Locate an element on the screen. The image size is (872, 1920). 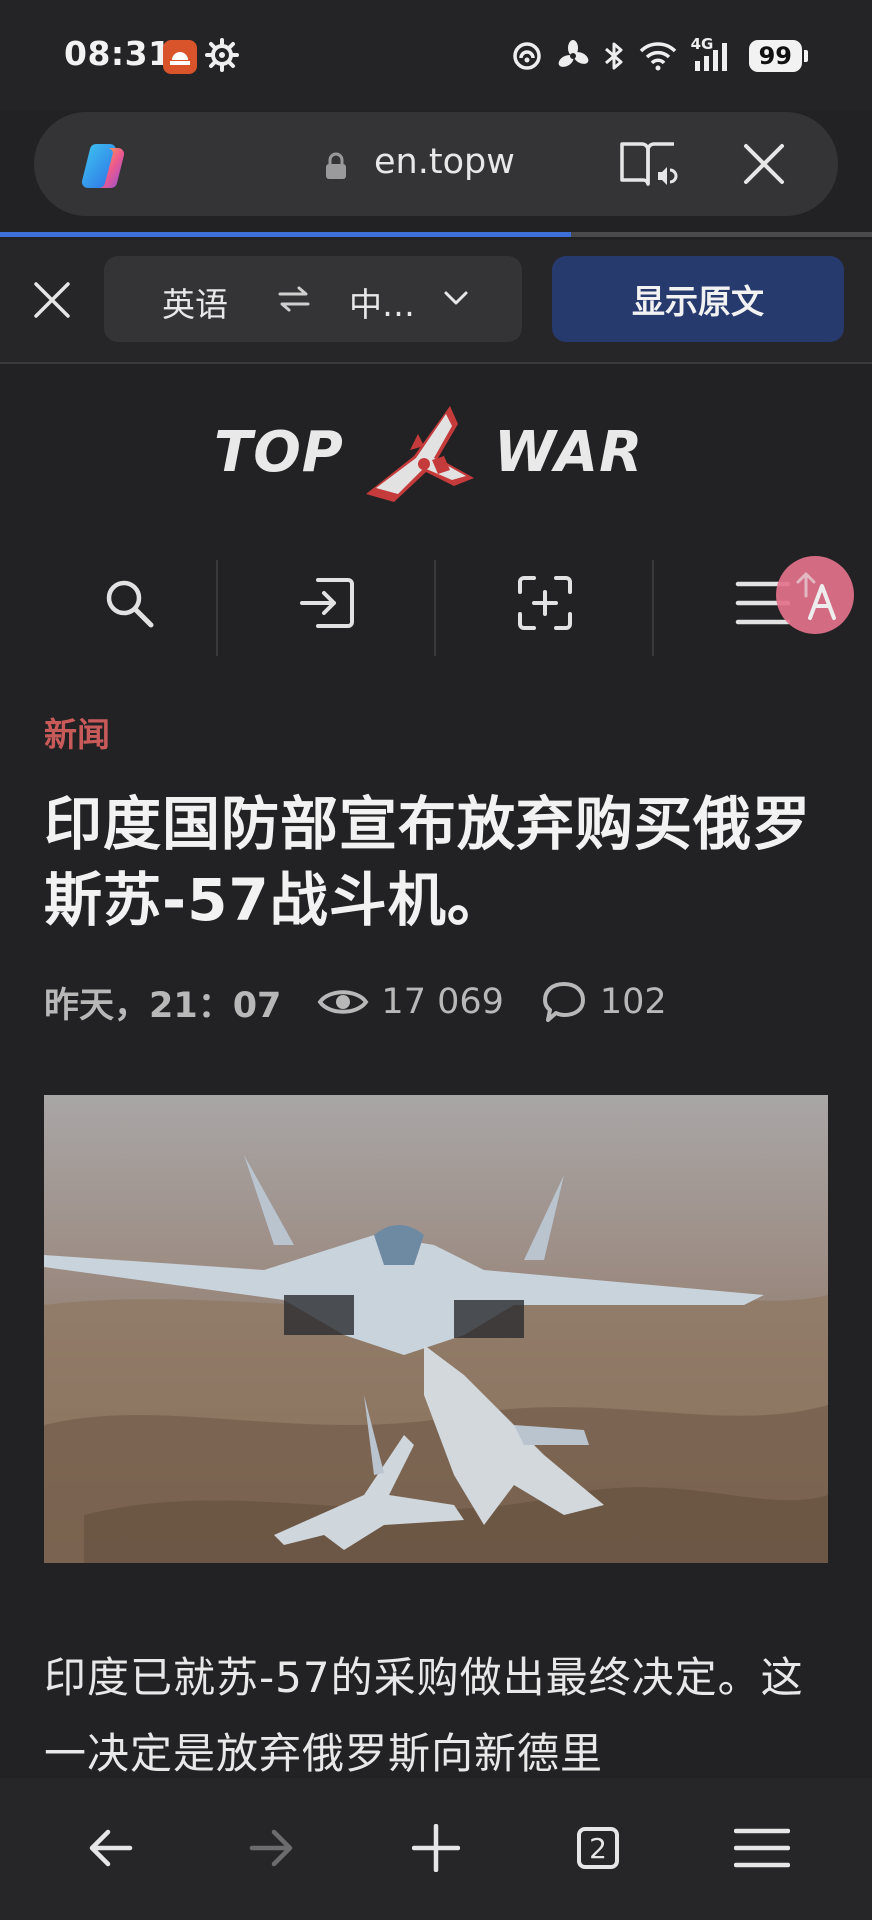
reader-icon is located at coordinates (648, 164).